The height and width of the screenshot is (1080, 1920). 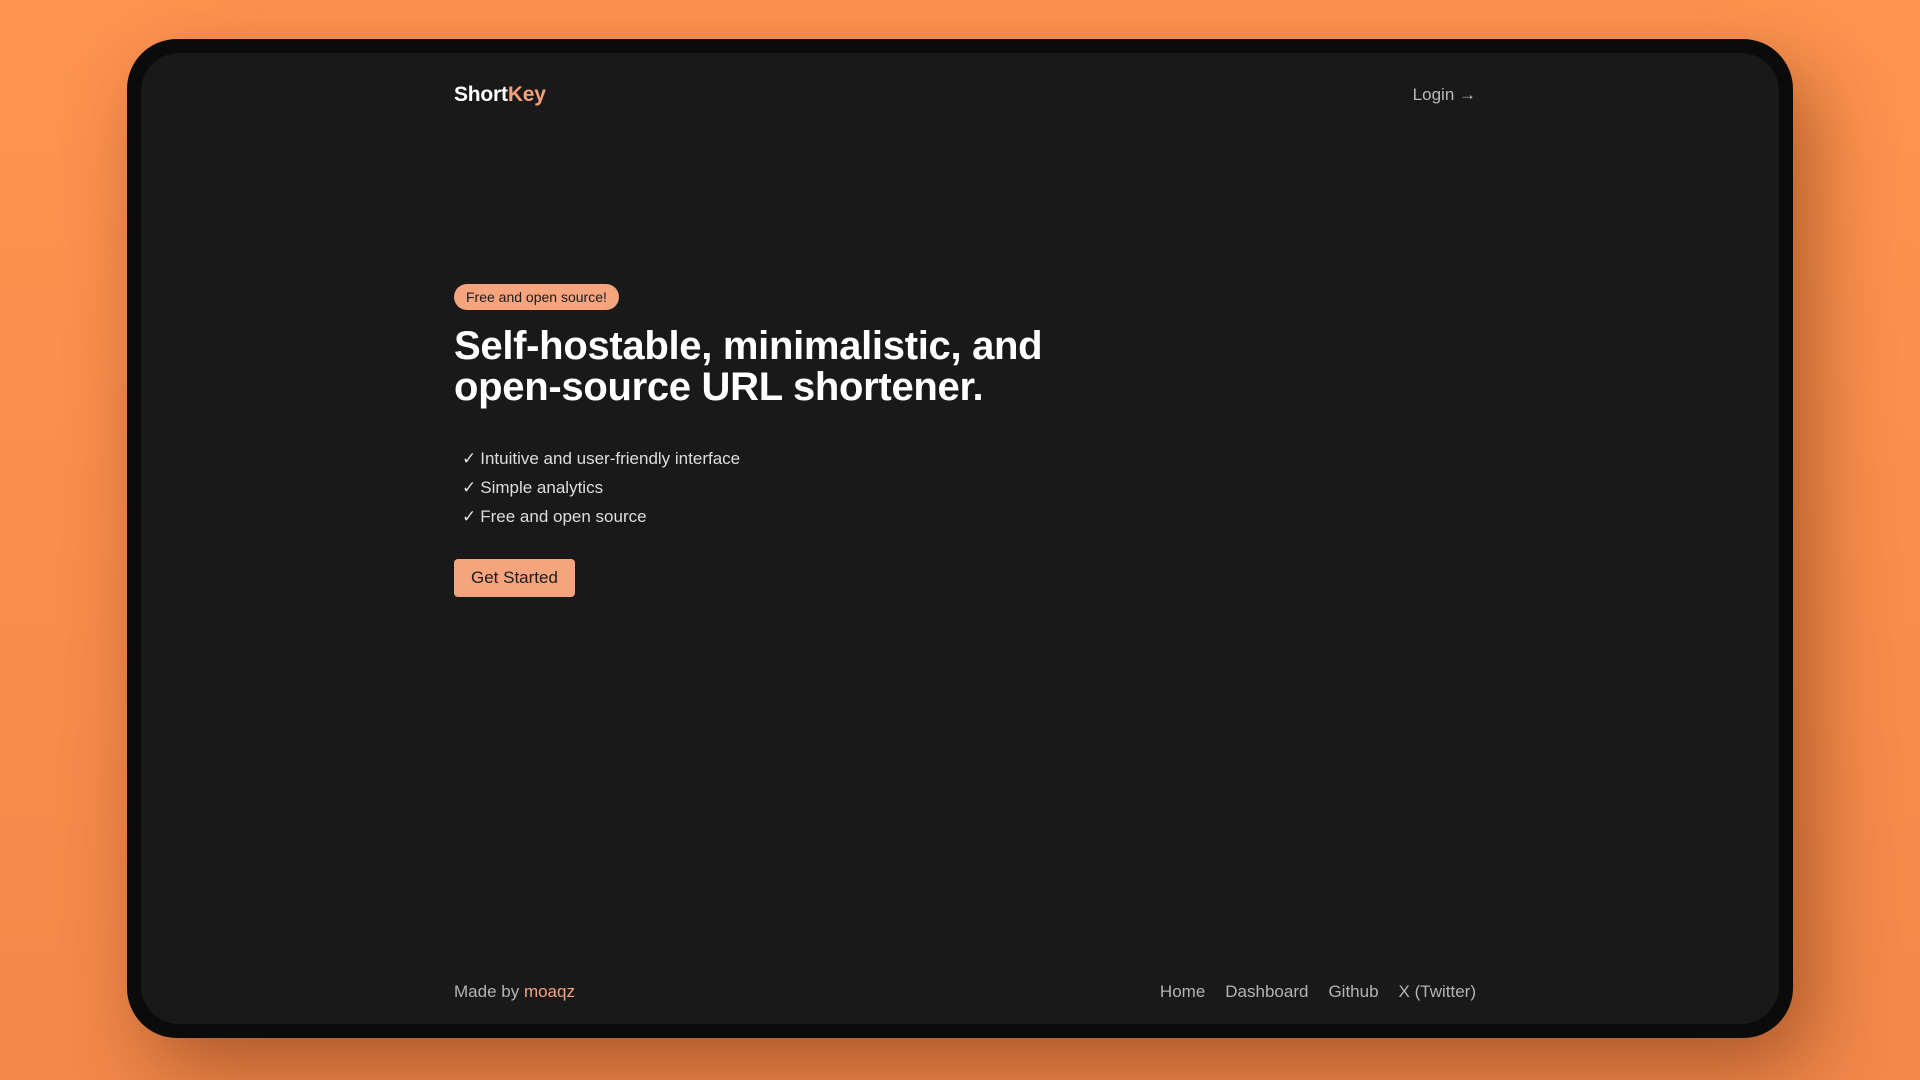 What do you see at coordinates (808, 458) in the screenshot?
I see `feature-item: ✓ Intuitive and user-friendly interface` at bounding box center [808, 458].